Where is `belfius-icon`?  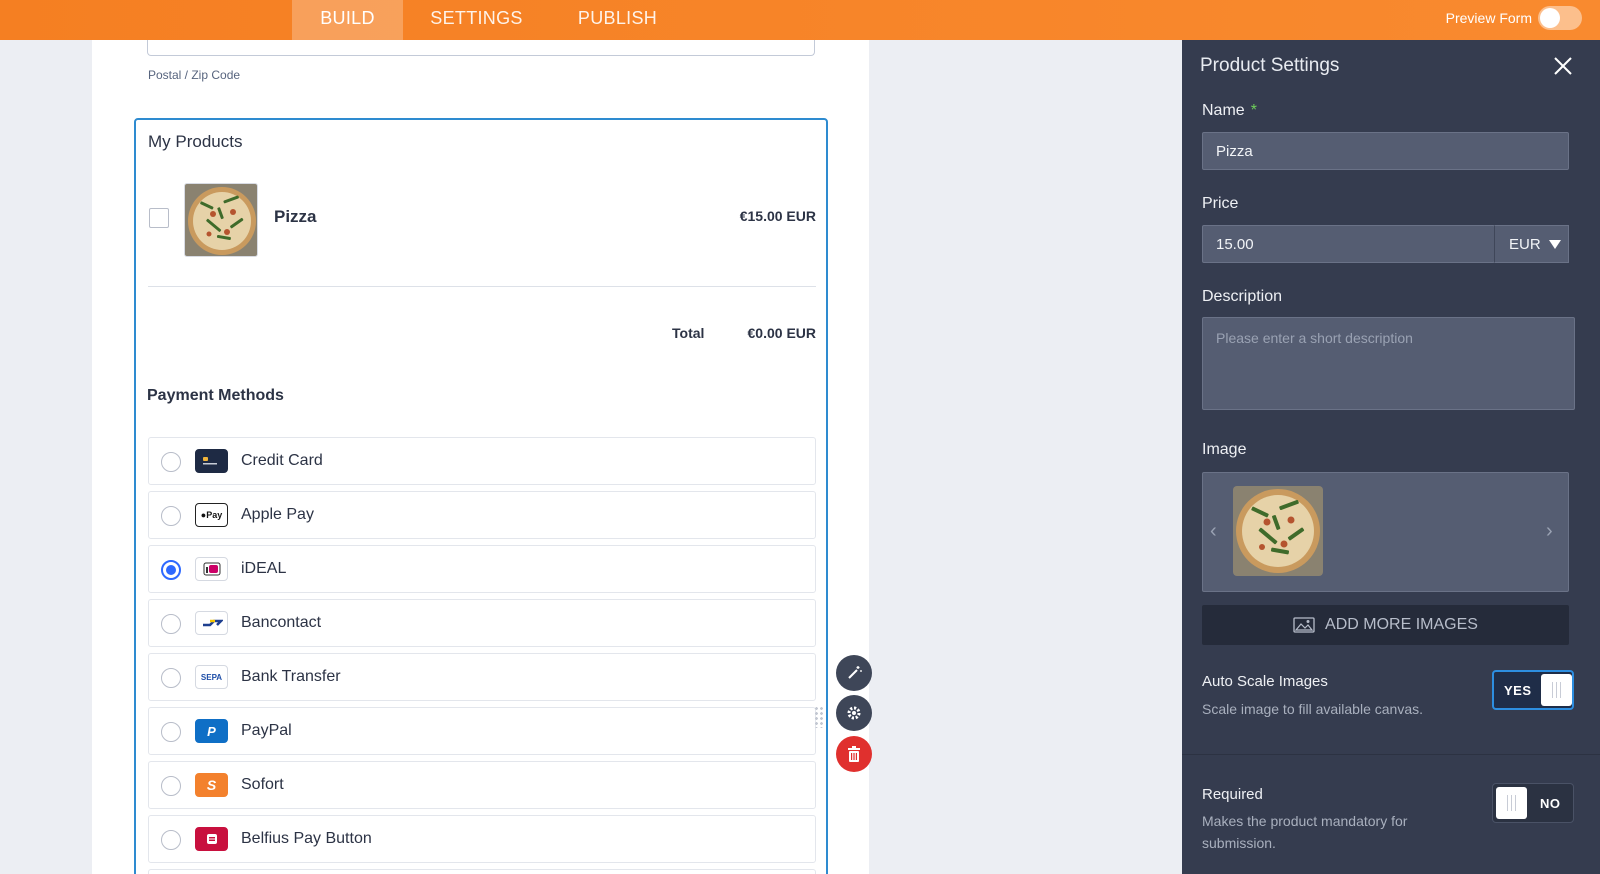 belfius-icon is located at coordinates (211, 839).